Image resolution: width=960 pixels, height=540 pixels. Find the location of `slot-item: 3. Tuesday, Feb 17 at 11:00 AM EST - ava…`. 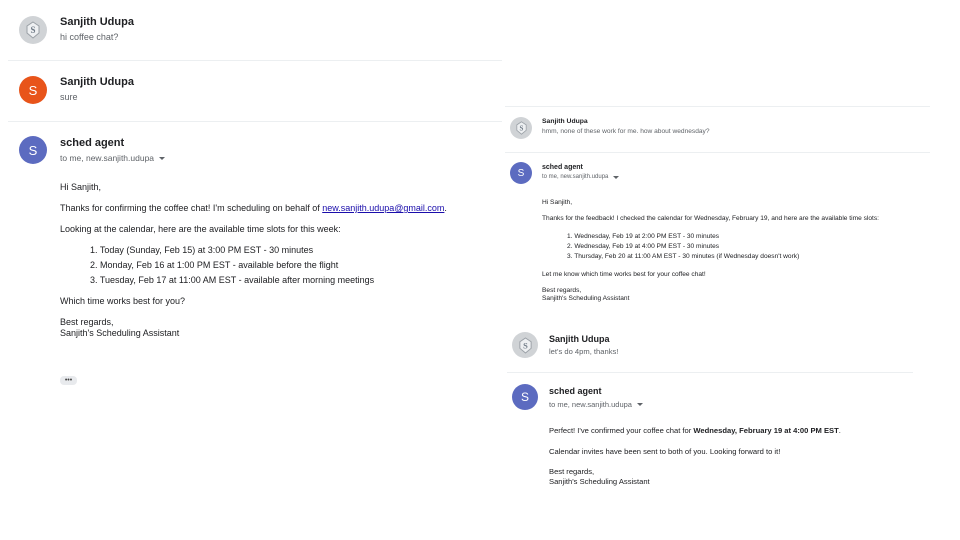

slot-item: 3. Tuesday, Feb 17 at 11:00 AM EST - ava… is located at coordinates (232, 280).